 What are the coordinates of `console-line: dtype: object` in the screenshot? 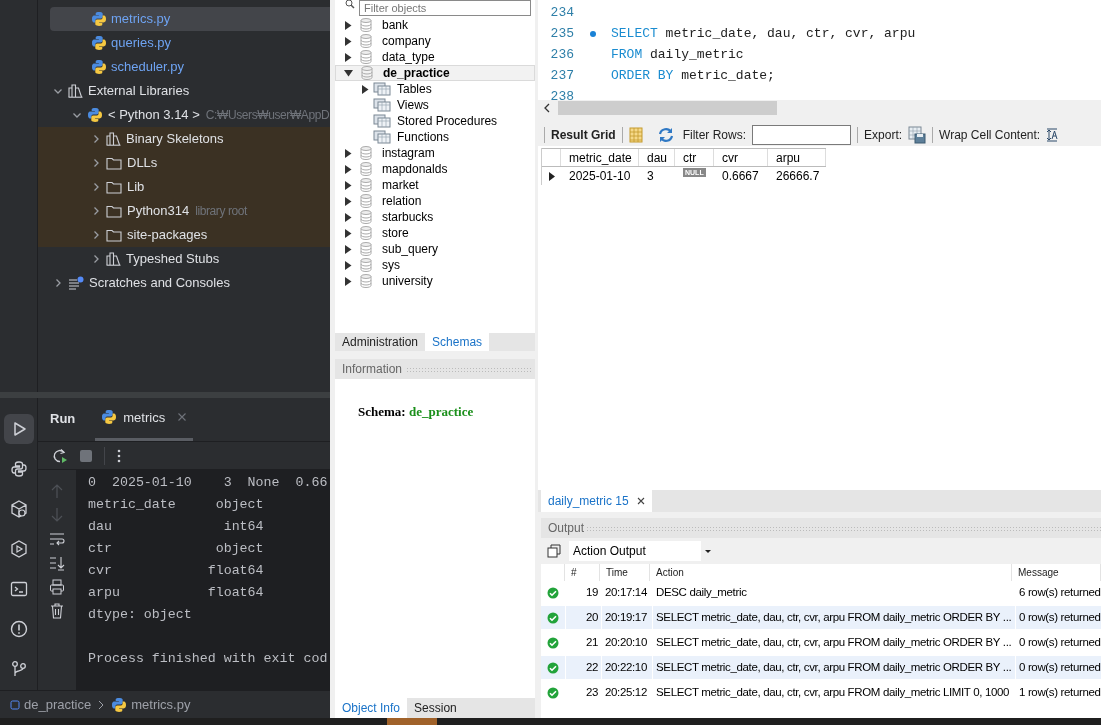 It's located at (140, 615).